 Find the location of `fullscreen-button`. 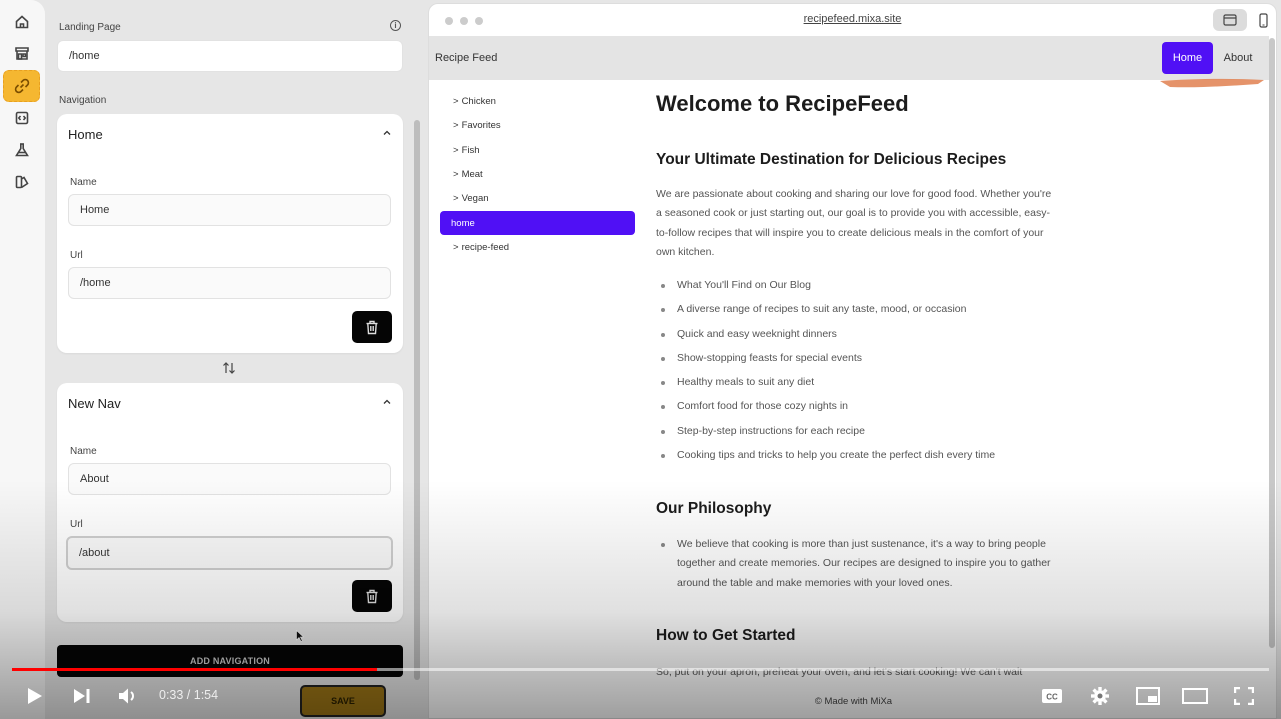

fullscreen-button is located at coordinates (1244, 696).